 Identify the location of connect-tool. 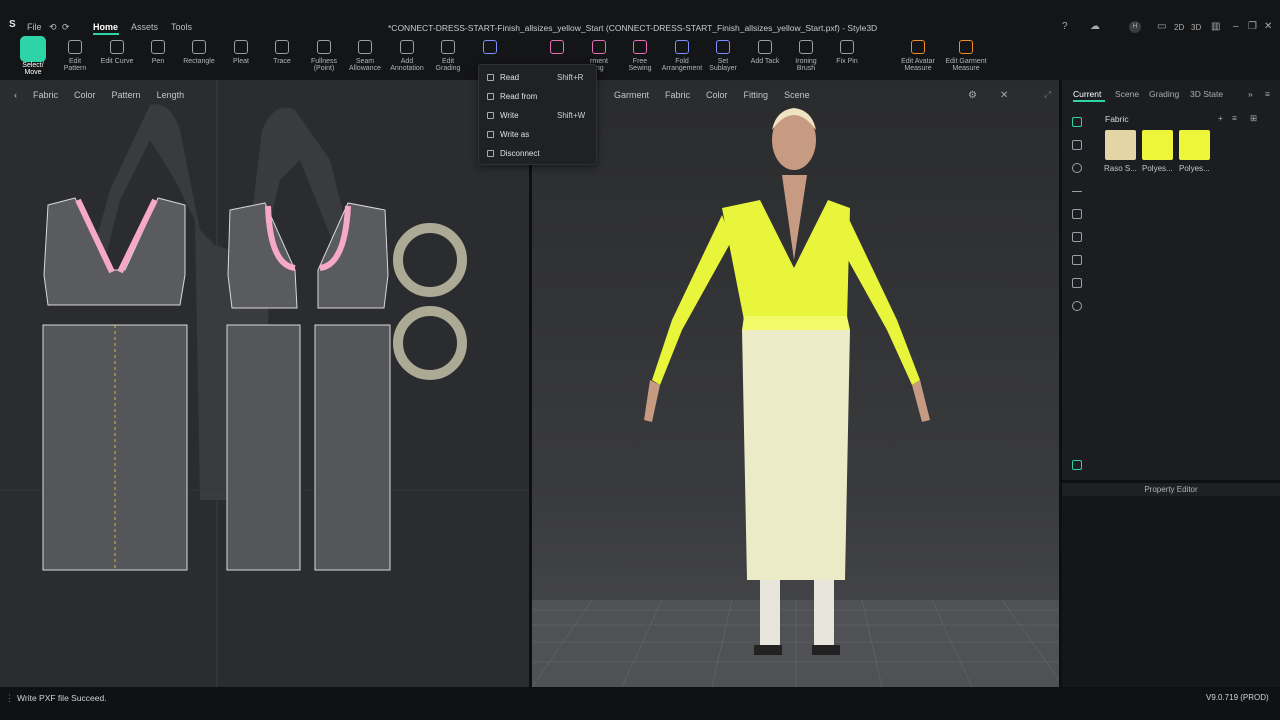
(490, 49).